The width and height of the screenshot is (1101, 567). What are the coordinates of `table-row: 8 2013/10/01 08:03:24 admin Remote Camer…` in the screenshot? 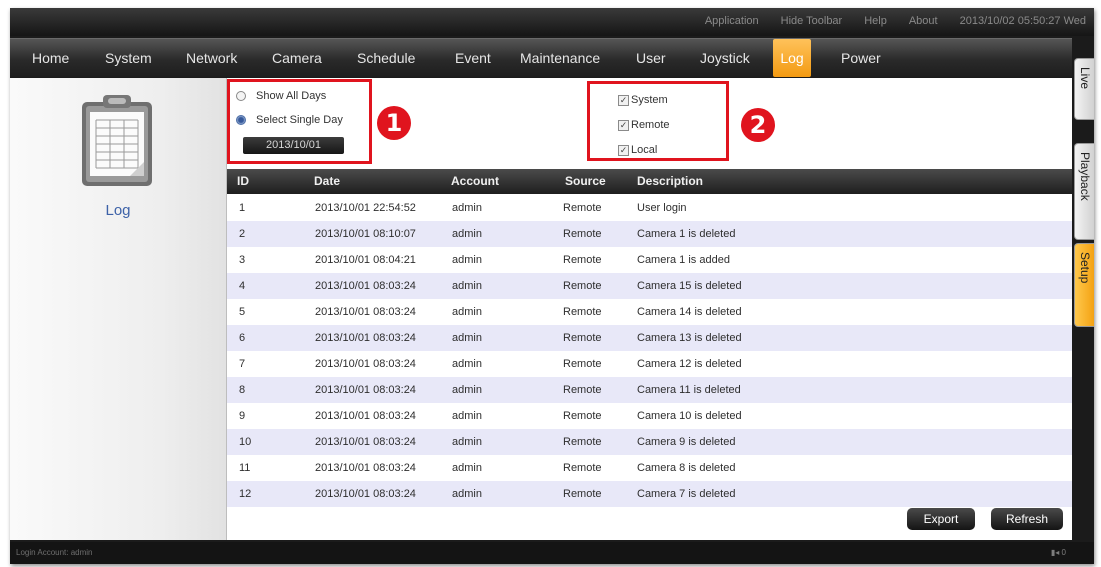 It's located at (649, 390).